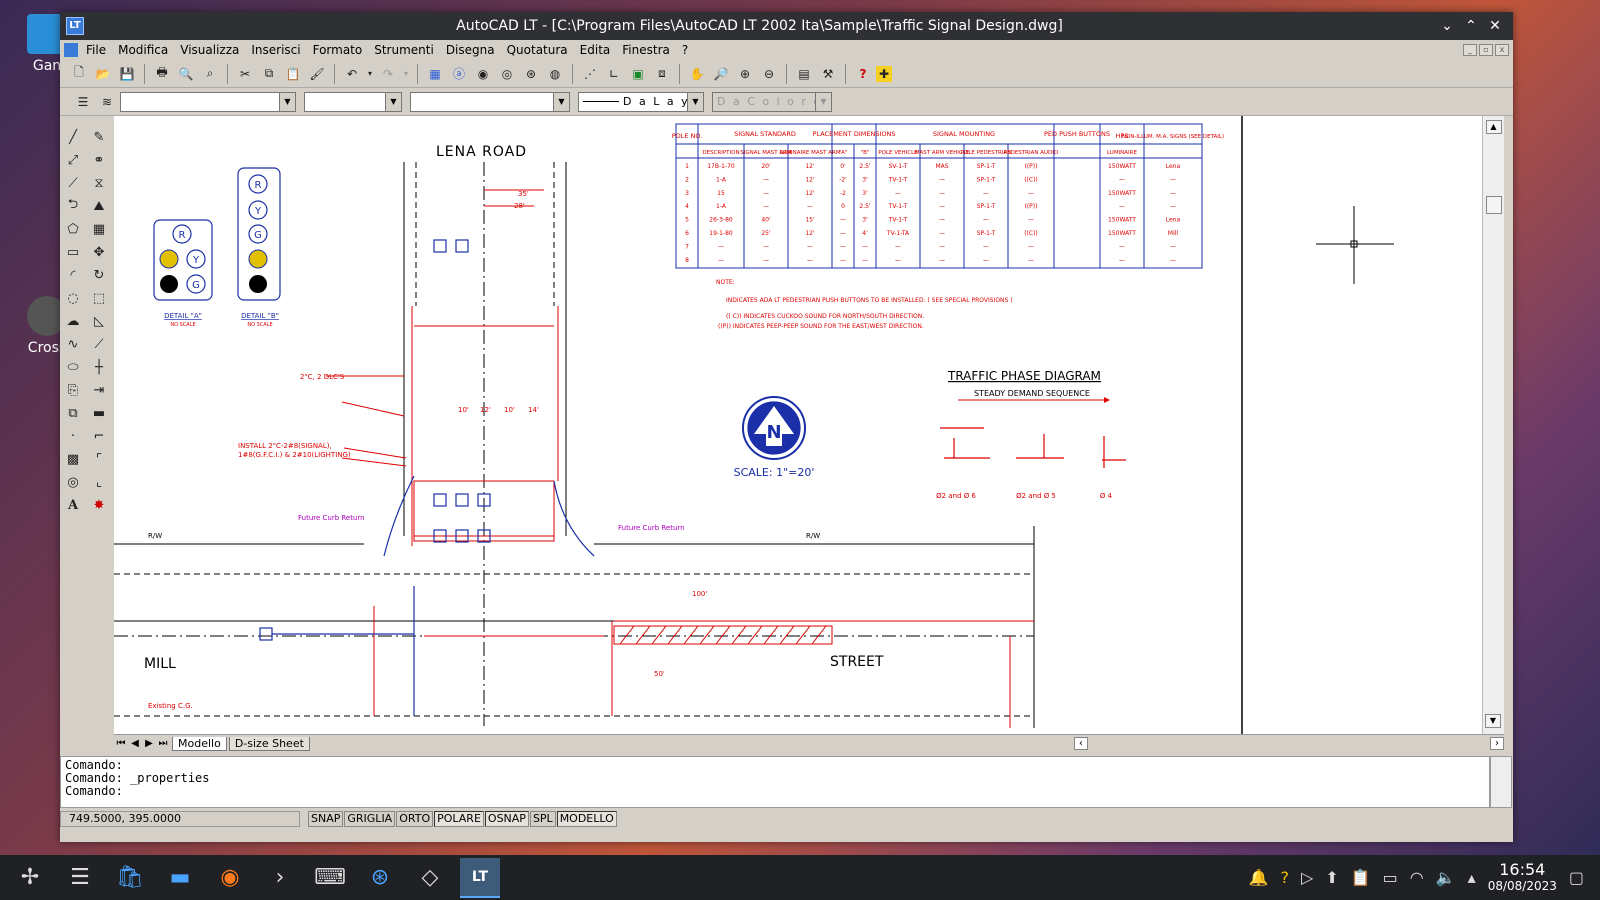 The width and height of the screenshot is (1600, 900). I want to click on scale-icon: ⬚, so click(99, 298).